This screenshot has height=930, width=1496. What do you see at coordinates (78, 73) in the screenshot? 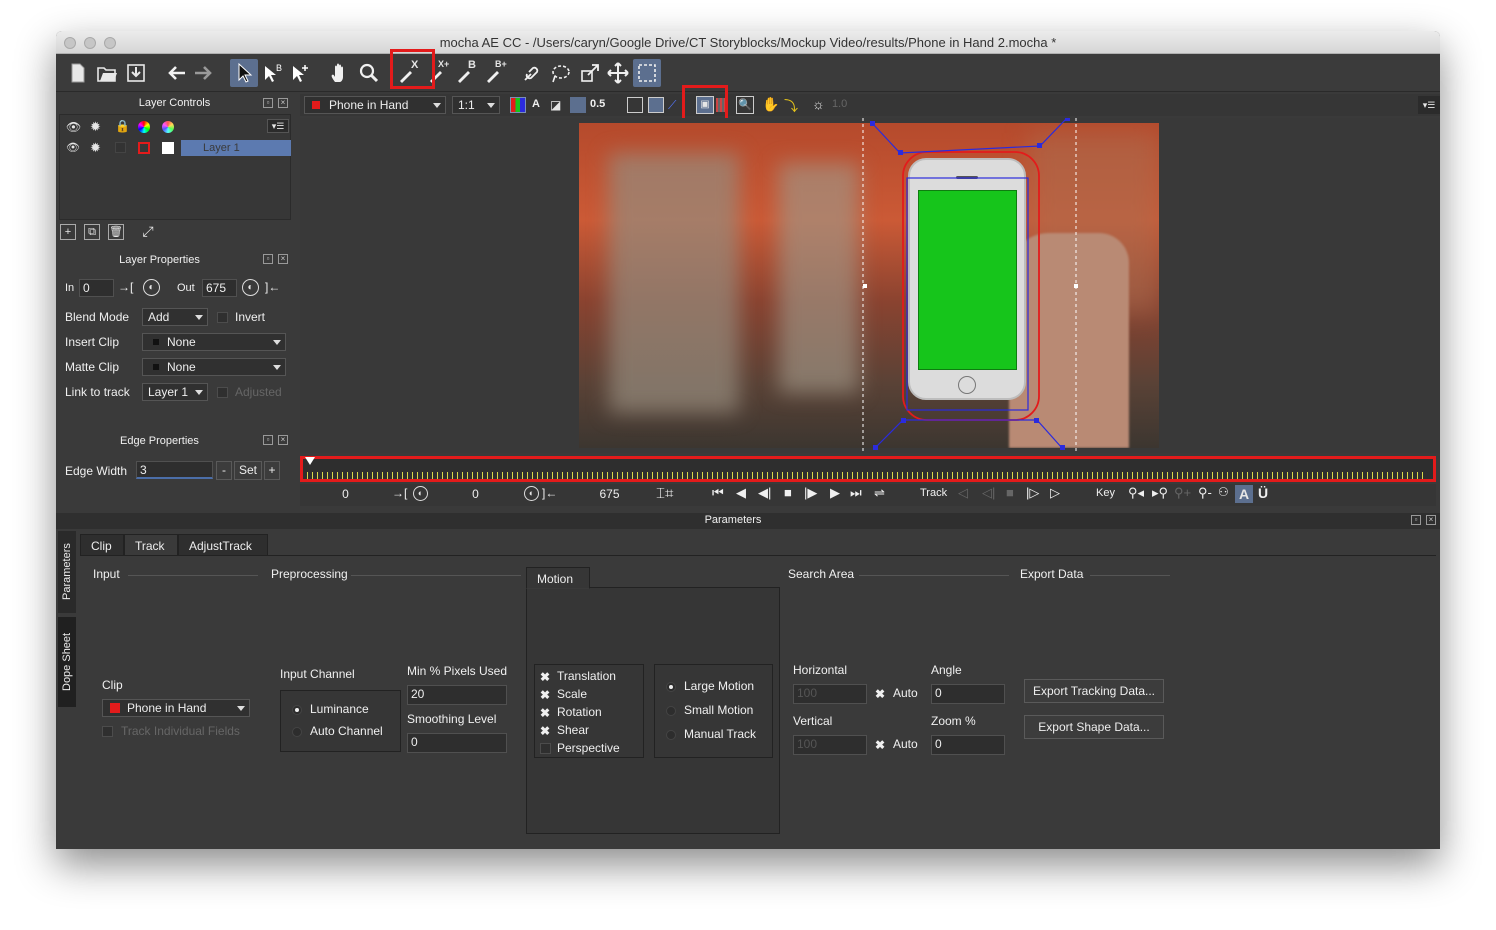
I see `new-file-icon` at bounding box center [78, 73].